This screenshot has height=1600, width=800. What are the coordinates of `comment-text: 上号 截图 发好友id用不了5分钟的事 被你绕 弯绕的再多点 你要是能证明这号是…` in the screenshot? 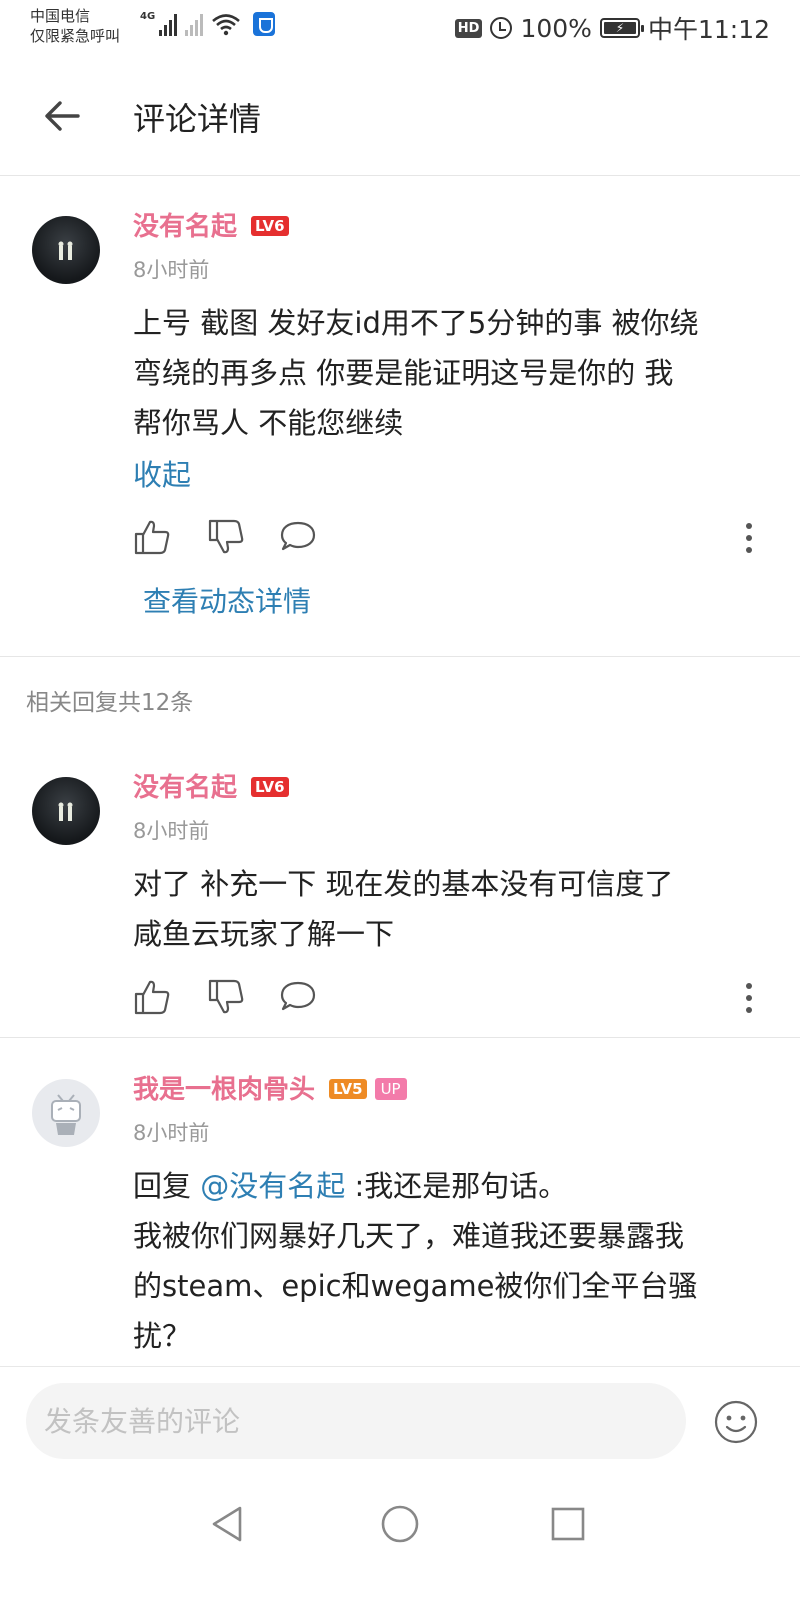 It's located at (448, 373).